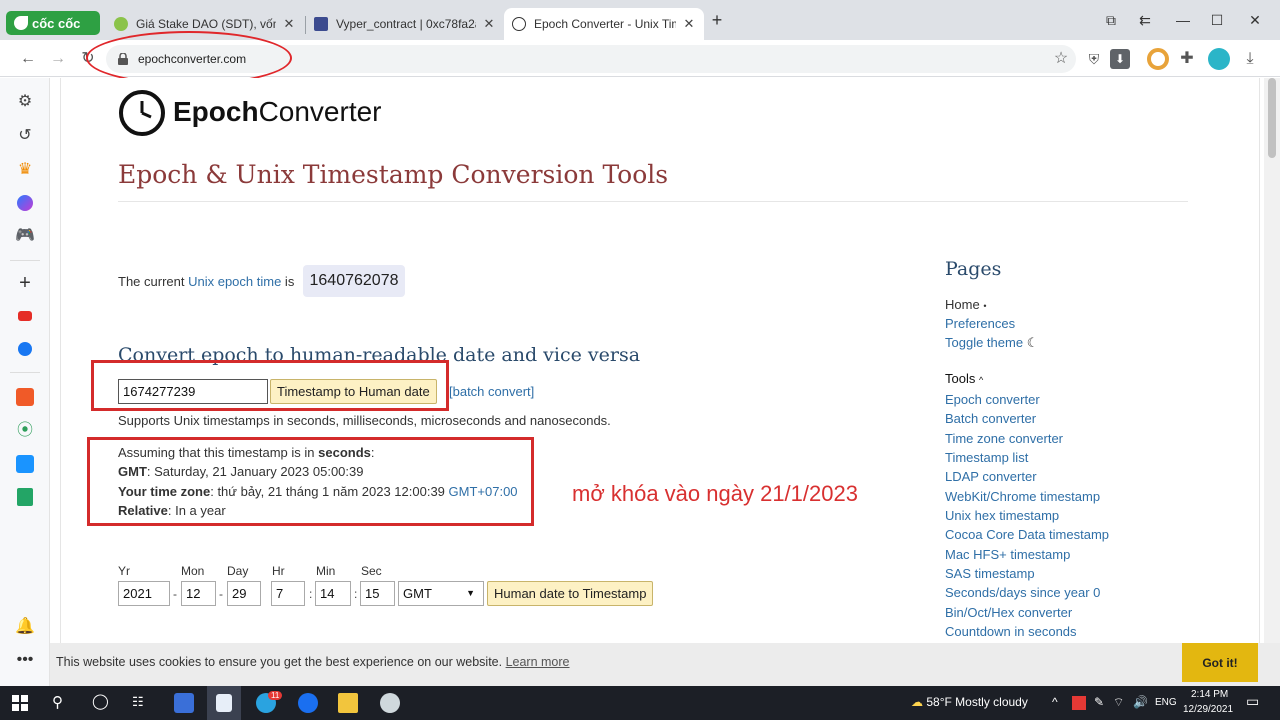 This screenshot has width=1280, height=720. I want to click on got-it-button: Got it!, so click(1220, 662).